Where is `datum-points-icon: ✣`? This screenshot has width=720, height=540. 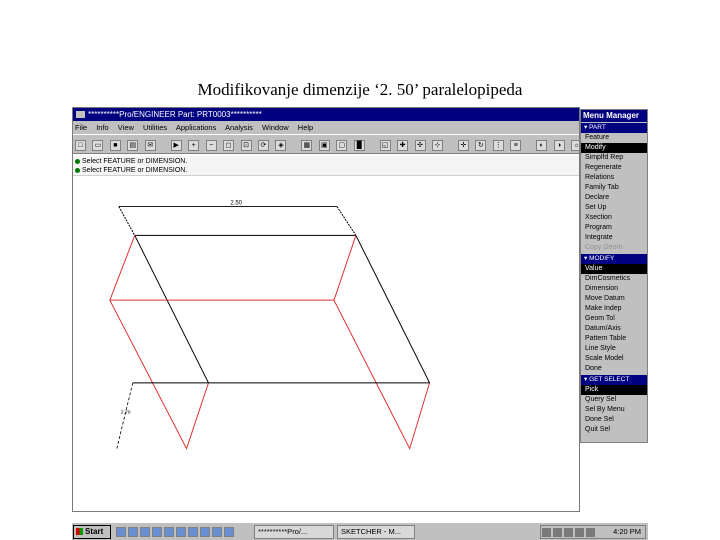
datum-points-icon: ✣ is located at coordinates (420, 146).